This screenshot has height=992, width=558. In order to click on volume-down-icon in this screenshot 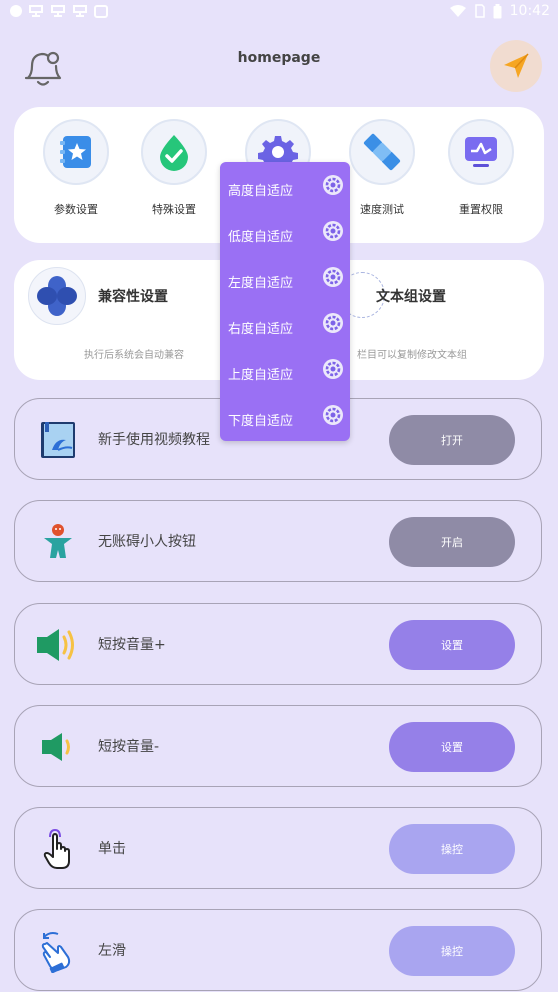, I will do `click(56, 747)`.